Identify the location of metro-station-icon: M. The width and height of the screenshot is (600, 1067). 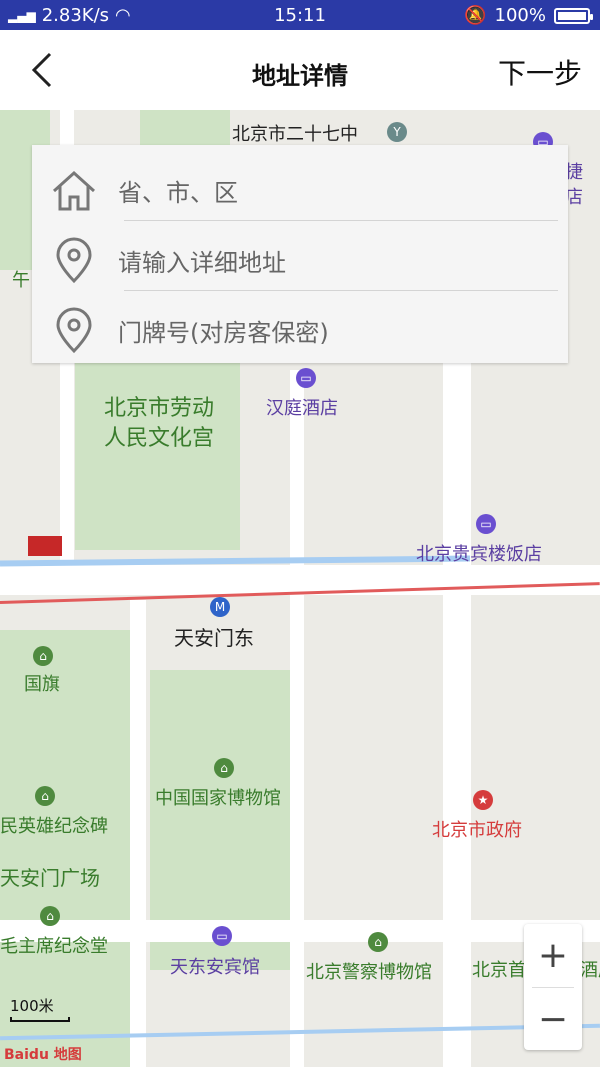
(220, 607).